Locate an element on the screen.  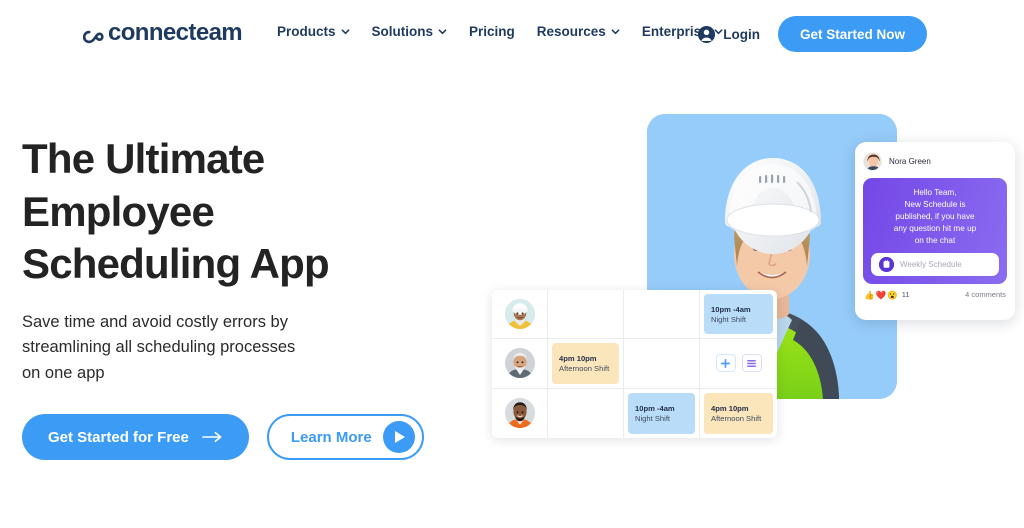
reactions-group: 👍 ❤️ 😮 11 is located at coordinates (887, 294).